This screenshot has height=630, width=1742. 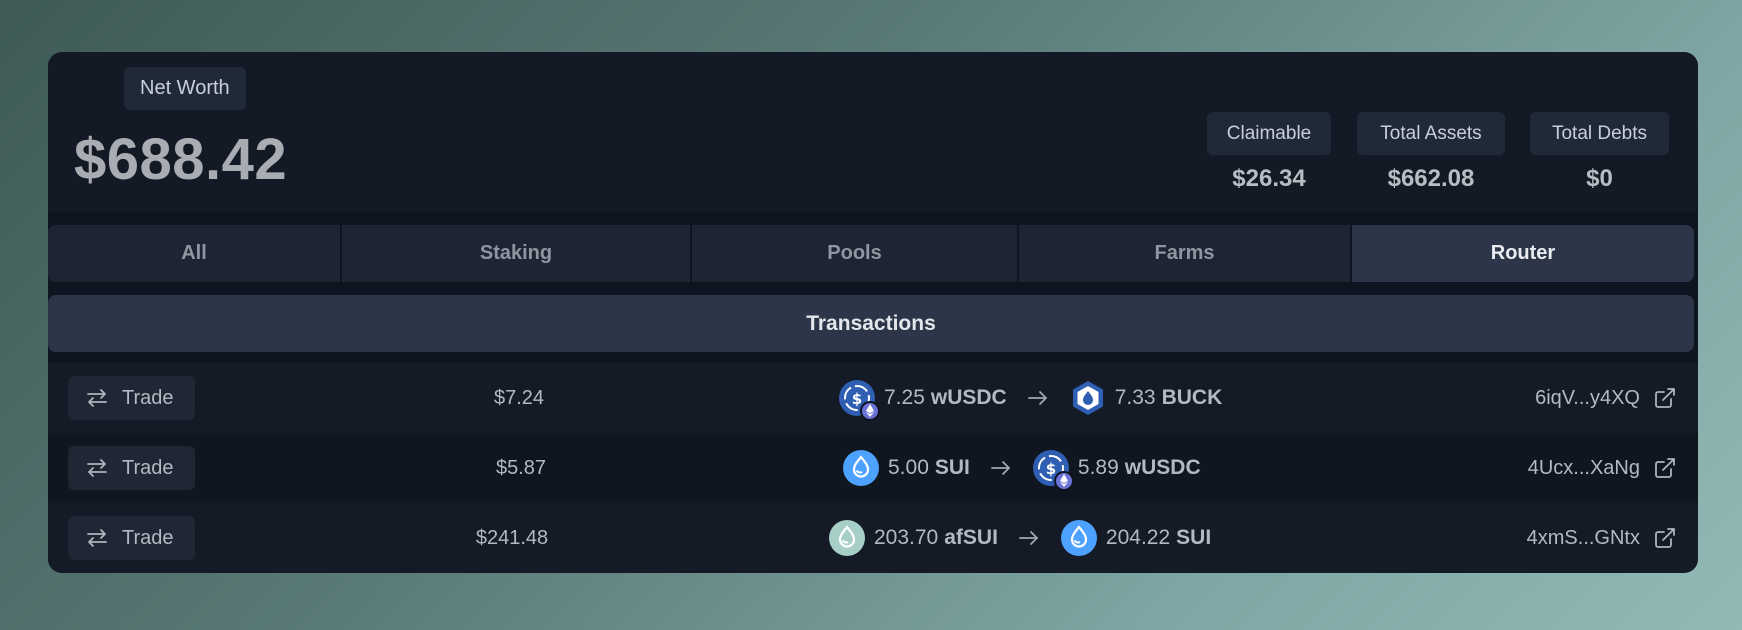 What do you see at coordinates (847, 538) in the screenshot?
I see `afsui-token-icon` at bounding box center [847, 538].